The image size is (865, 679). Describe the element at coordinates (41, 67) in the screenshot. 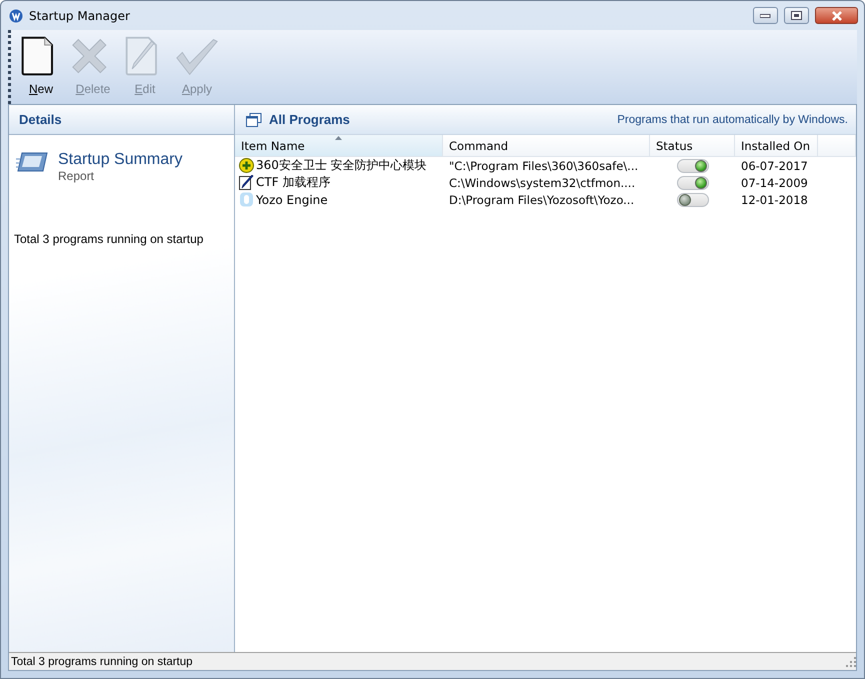

I see `toolbar-button: New` at that location.